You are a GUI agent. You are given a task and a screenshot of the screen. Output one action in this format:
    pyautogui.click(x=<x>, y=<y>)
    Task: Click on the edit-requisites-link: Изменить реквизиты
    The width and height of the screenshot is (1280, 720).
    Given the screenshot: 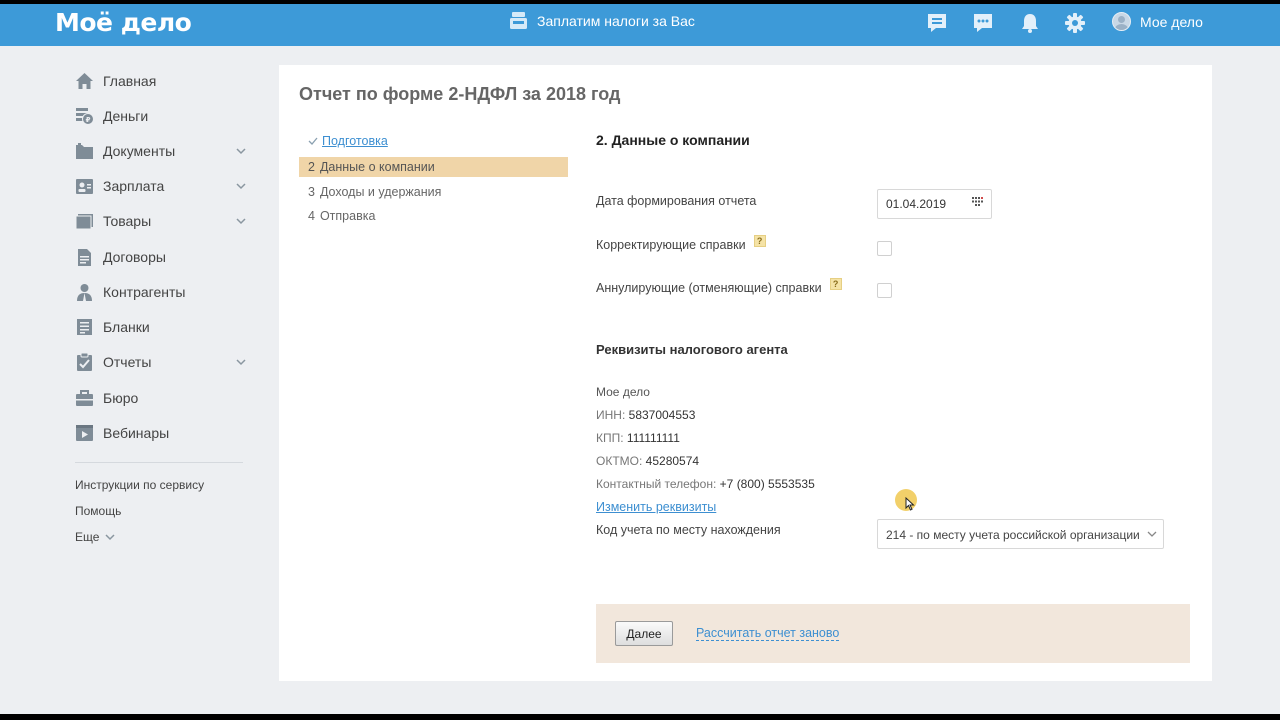 What is the action you would take?
    pyautogui.click(x=656, y=507)
    